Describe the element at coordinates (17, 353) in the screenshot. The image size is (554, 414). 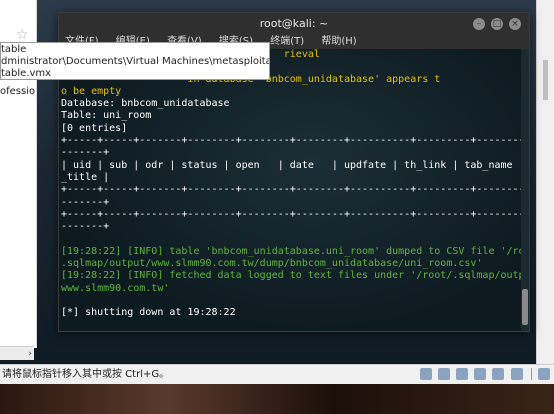
I see `scroll-right-arrow-icon: ›` at that location.